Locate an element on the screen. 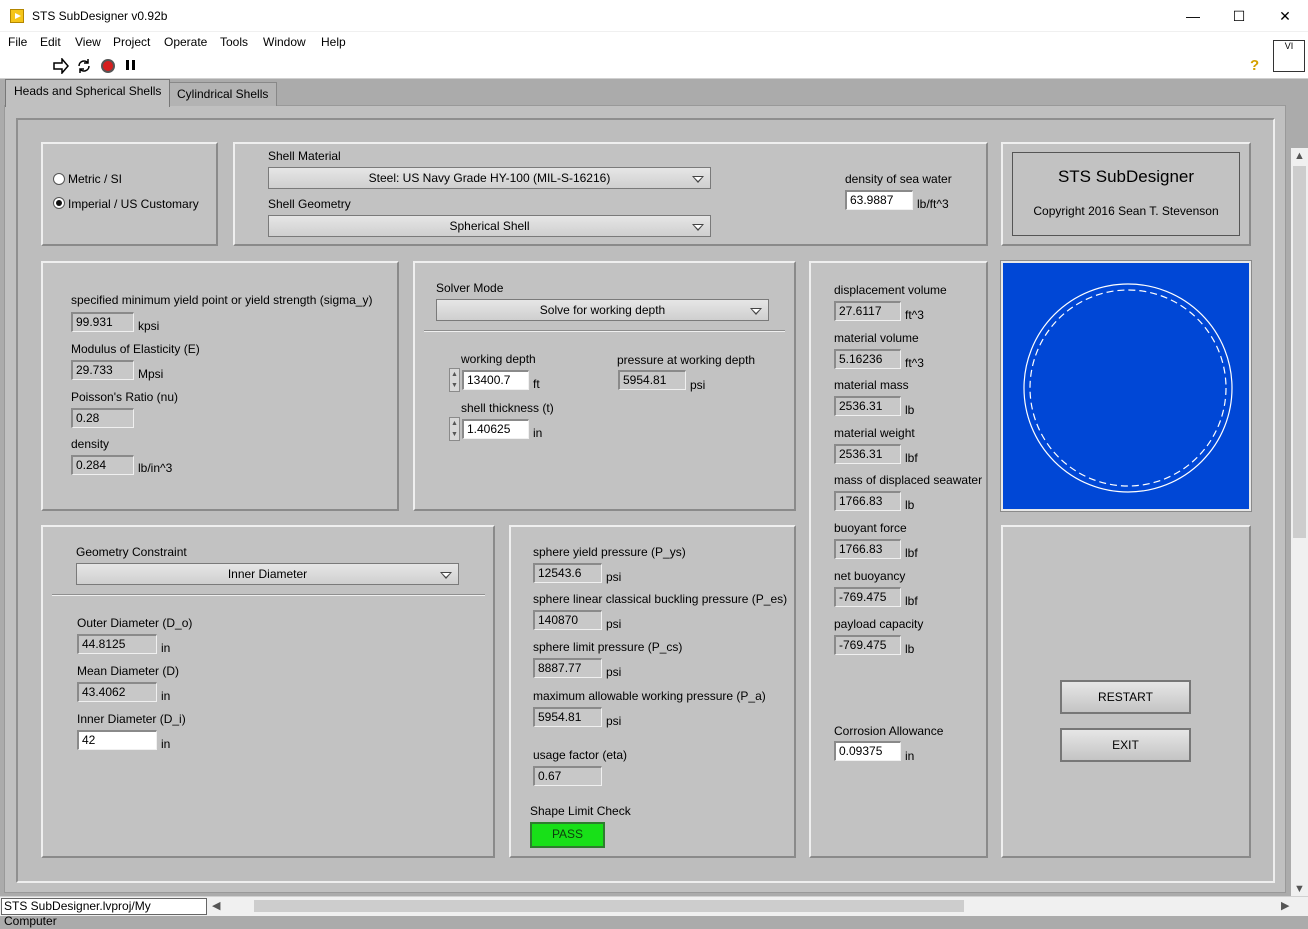 Image resolution: width=1308 pixels, height=929 pixels. branding-frame is located at coordinates (1126, 194).